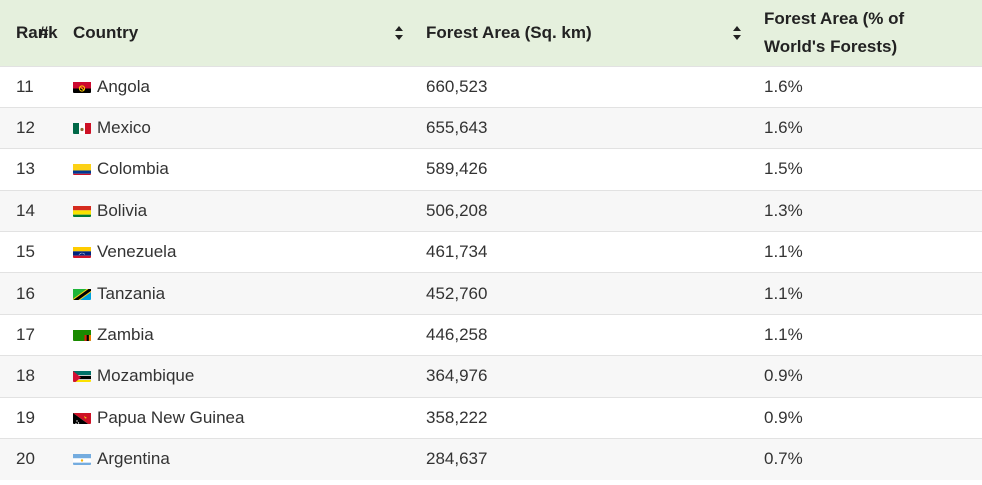  What do you see at coordinates (579, 252) in the screenshot?
I see `area-cell: 461,734` at bounding box center [579, 252].